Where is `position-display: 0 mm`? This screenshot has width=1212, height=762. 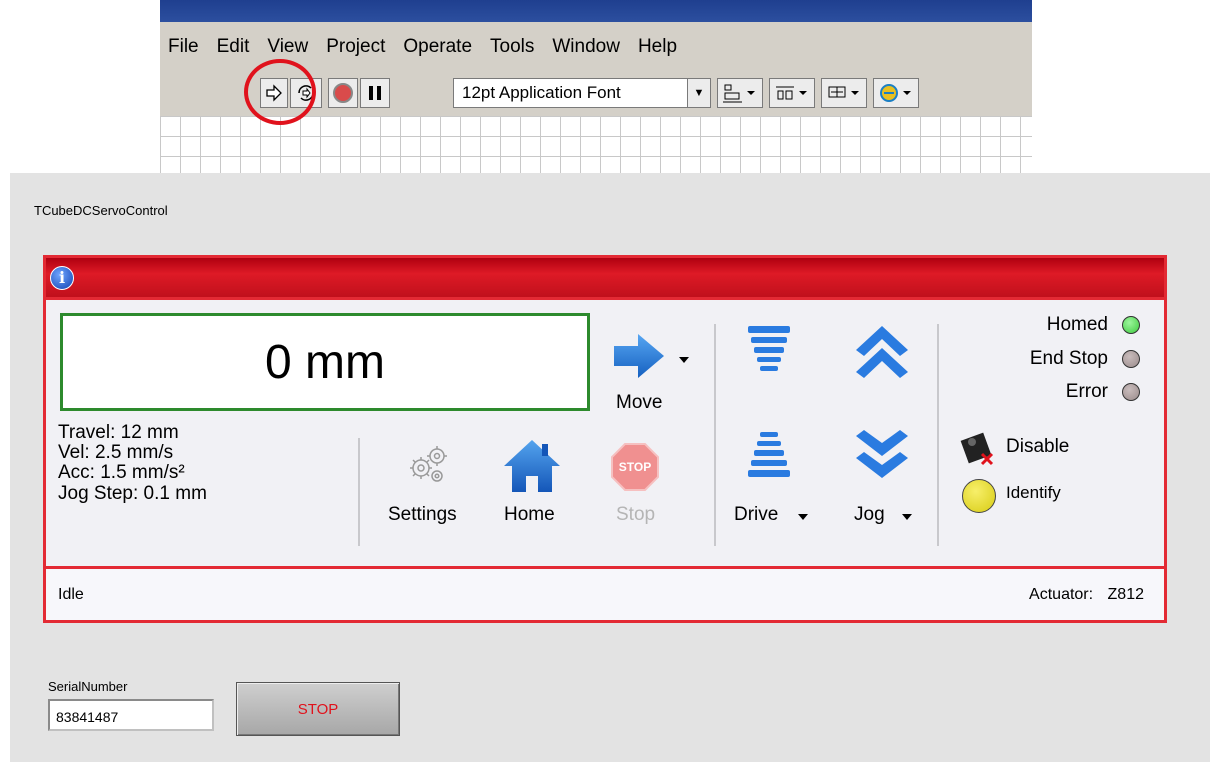
position-display: 0 mm is located at coordinates (325, 362).